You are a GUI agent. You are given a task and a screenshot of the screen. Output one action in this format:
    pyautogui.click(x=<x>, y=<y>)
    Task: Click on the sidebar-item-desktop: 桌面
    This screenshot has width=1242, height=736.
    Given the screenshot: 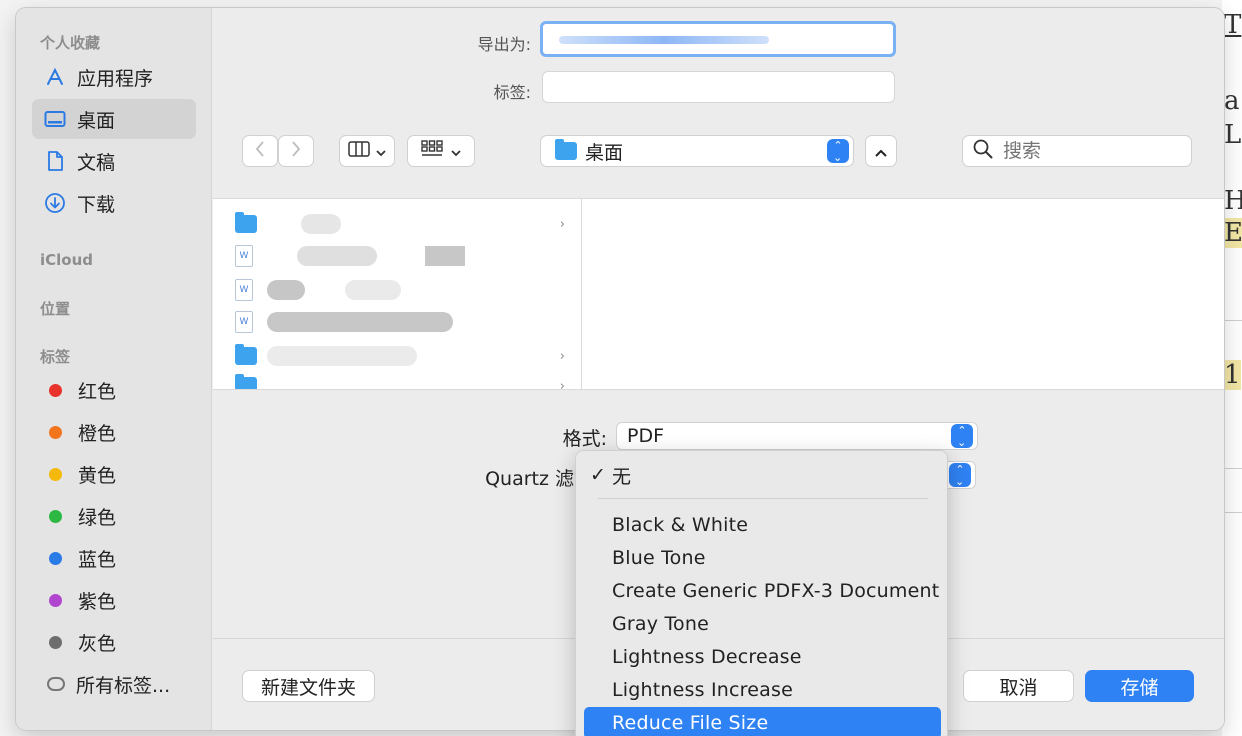 What is the action you would take?
    pyautogui.click(x=114, y=119)
    